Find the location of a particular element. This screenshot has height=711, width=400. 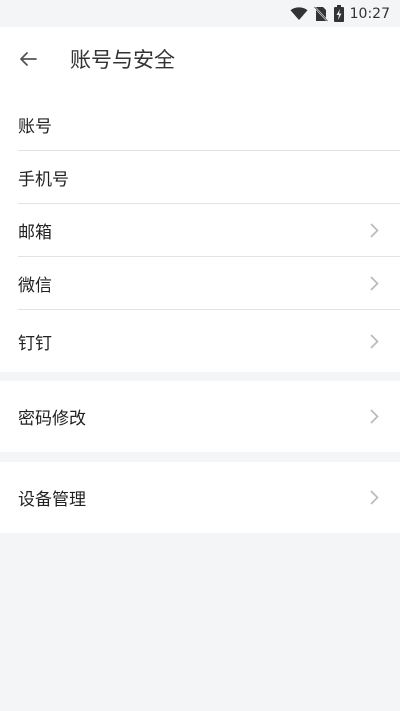

phone-row: 手机号 is located at coordinates (200, 177).